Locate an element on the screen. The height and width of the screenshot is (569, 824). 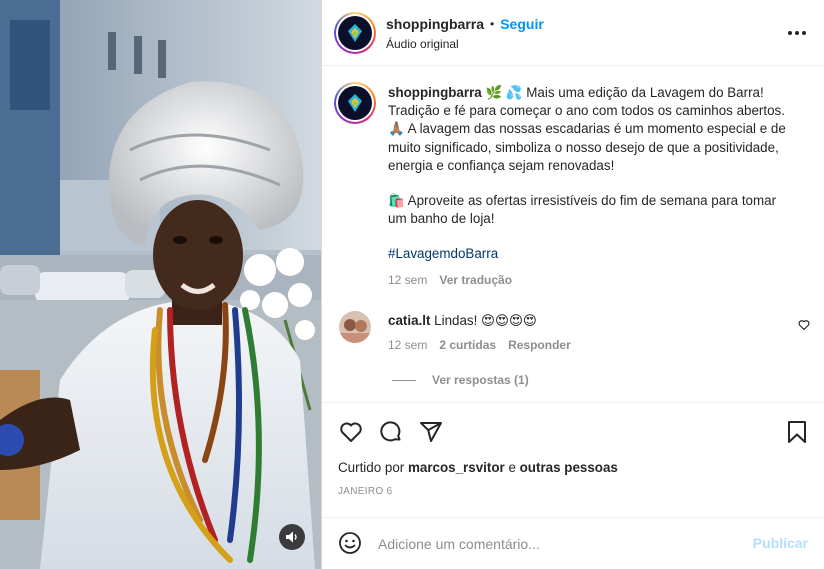
more-horizontal-icon is located at coordinates (797, 33).